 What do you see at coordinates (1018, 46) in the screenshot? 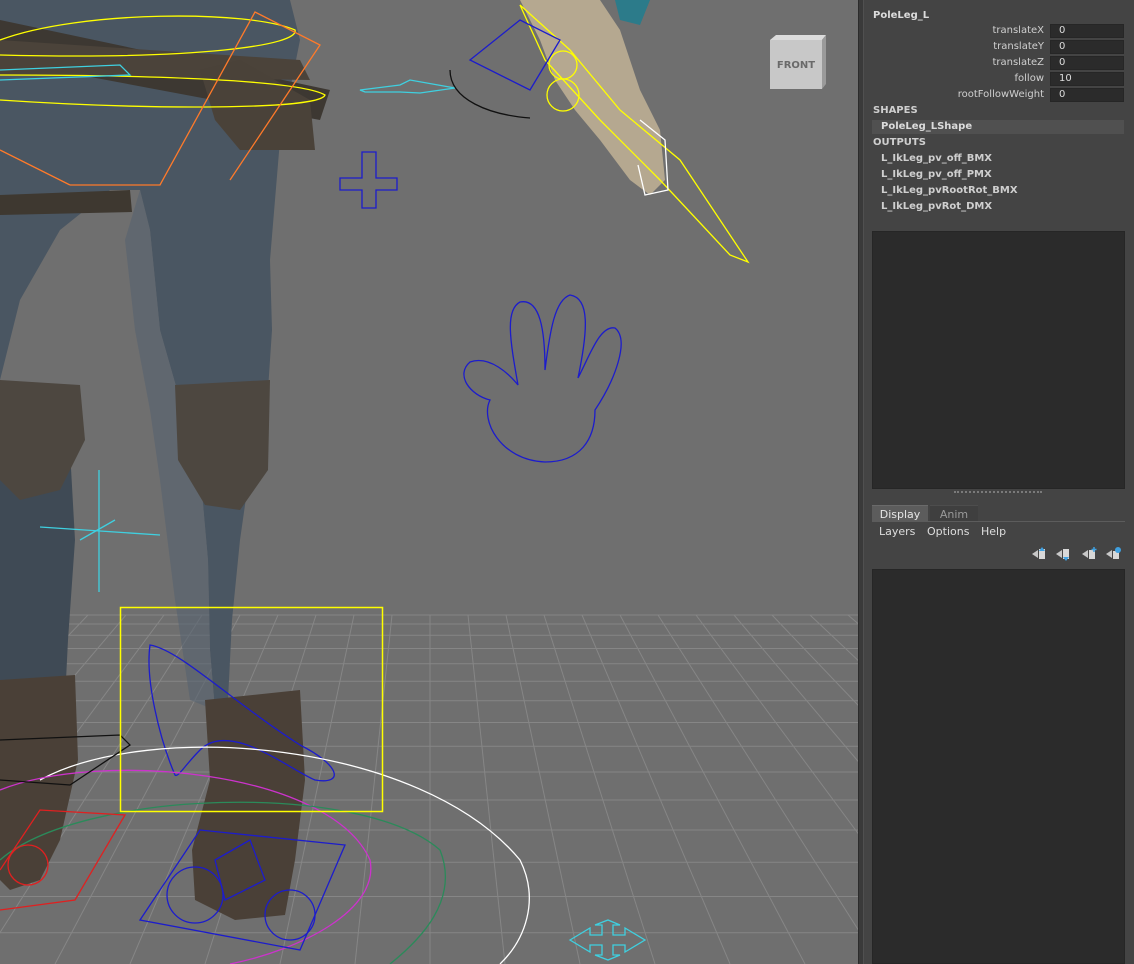
I see `attr-label: translateY` at bounding box center [1018, 46].